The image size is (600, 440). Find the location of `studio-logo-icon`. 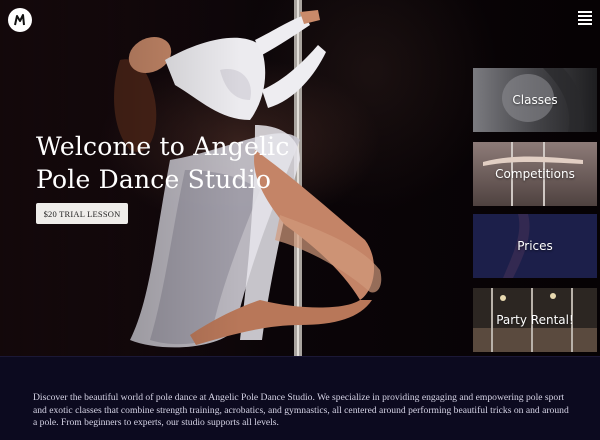

studio-logo-icon is located at coordinates (20, 20).